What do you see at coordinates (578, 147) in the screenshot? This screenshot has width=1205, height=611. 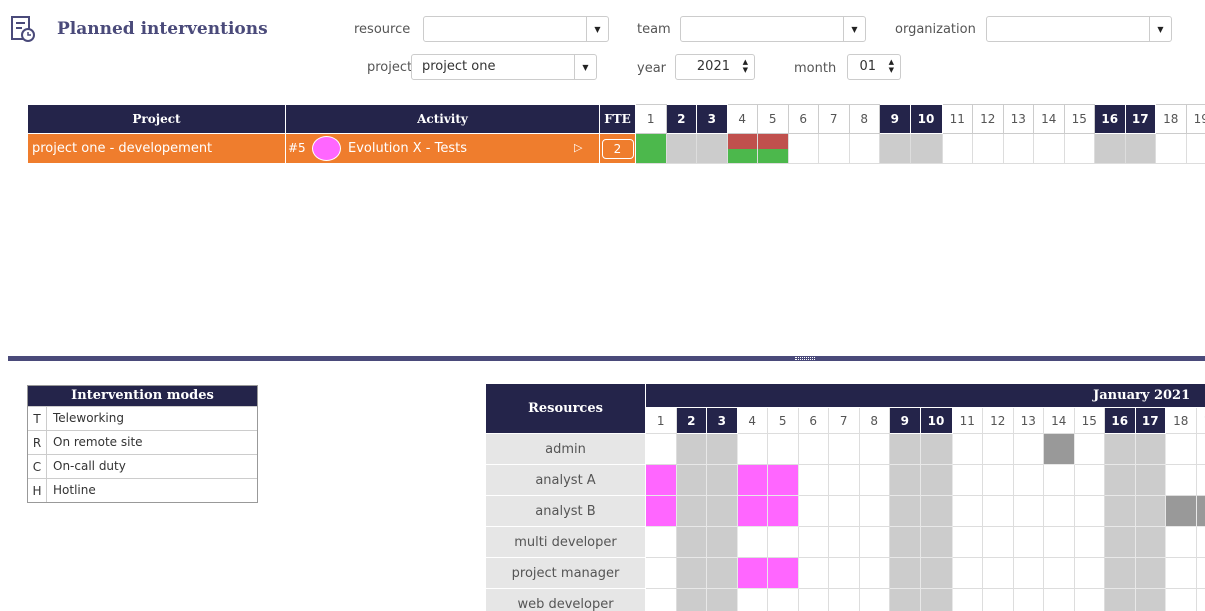 I see `expand-arrow-icon: ▷` at bounding box center [578, 147].